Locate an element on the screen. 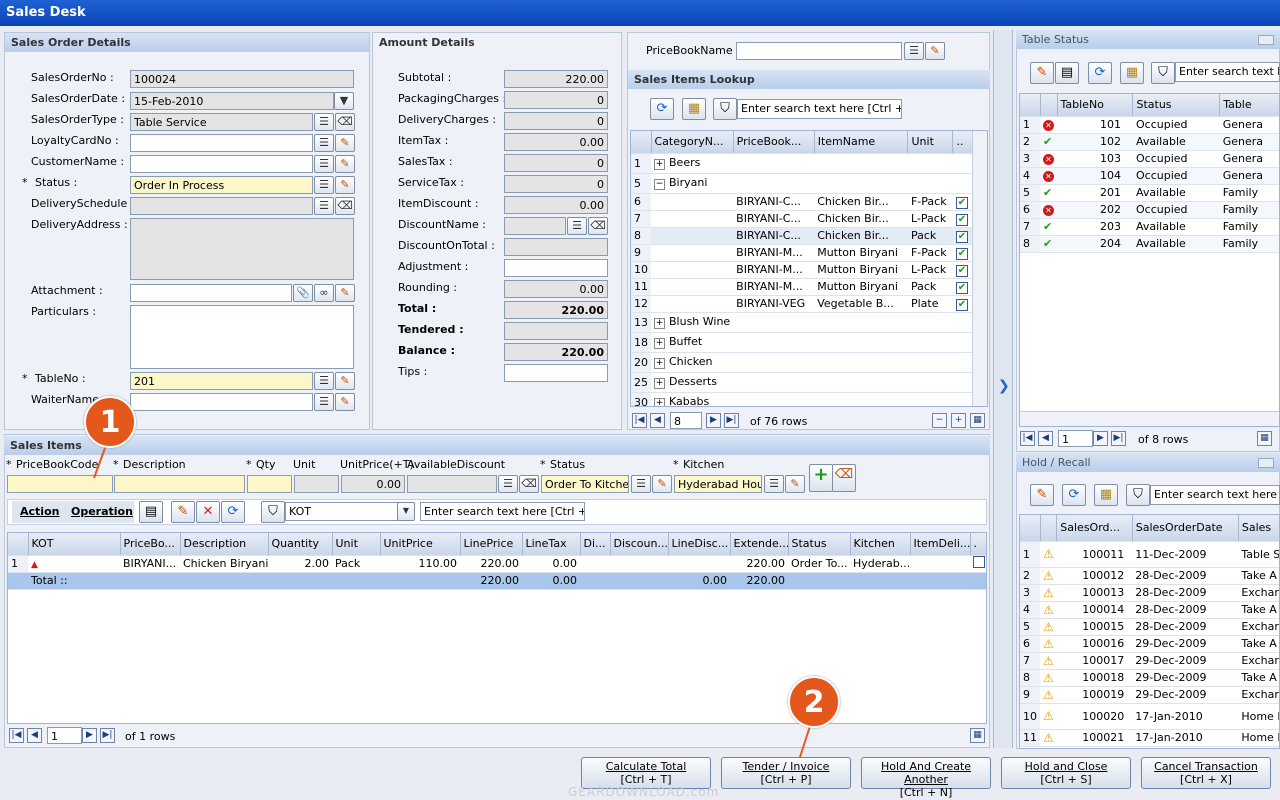 This screenshot has width=1280, height=800. marker-badge-2: 2 is located at coordinates (814, 702).